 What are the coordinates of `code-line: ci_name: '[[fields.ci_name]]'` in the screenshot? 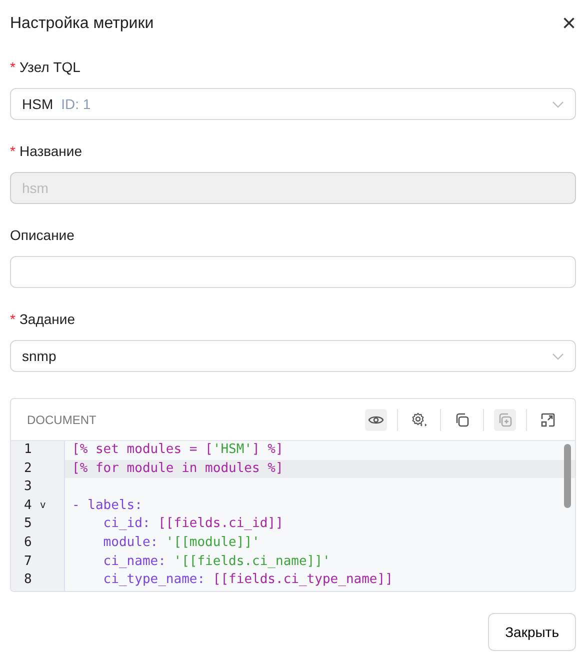 It's located at (217, 561).